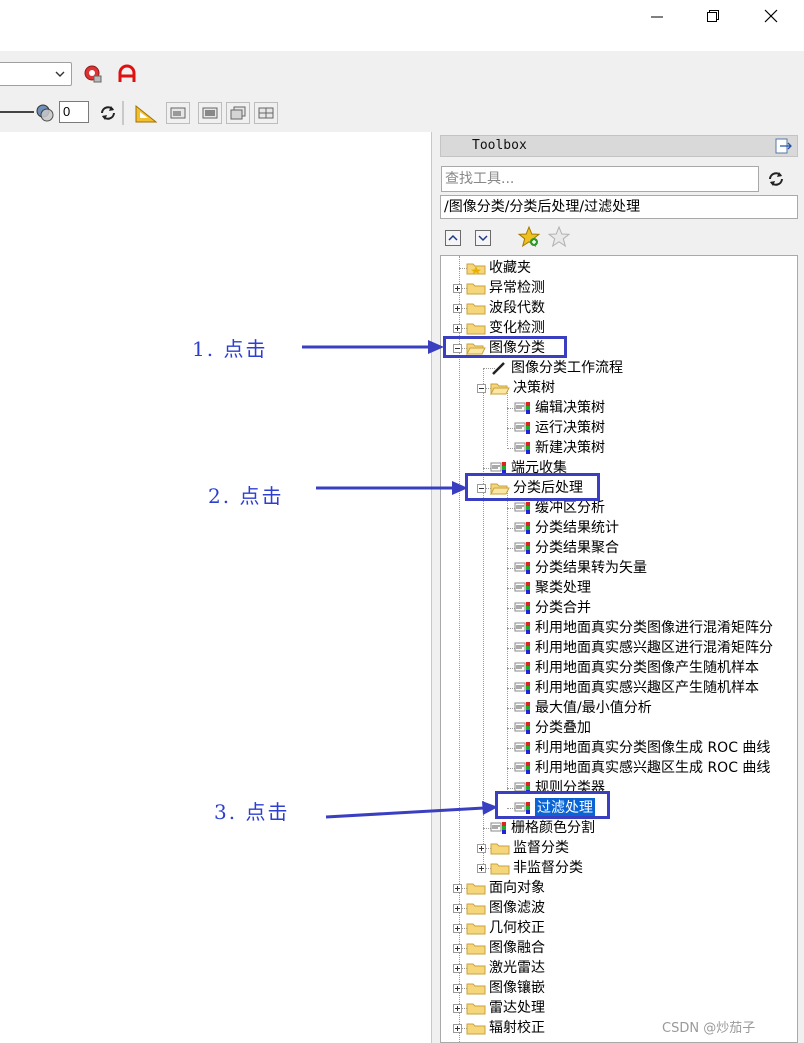  I want to click on tree-tool-item: 分类结果聚合, so click(560, 548).